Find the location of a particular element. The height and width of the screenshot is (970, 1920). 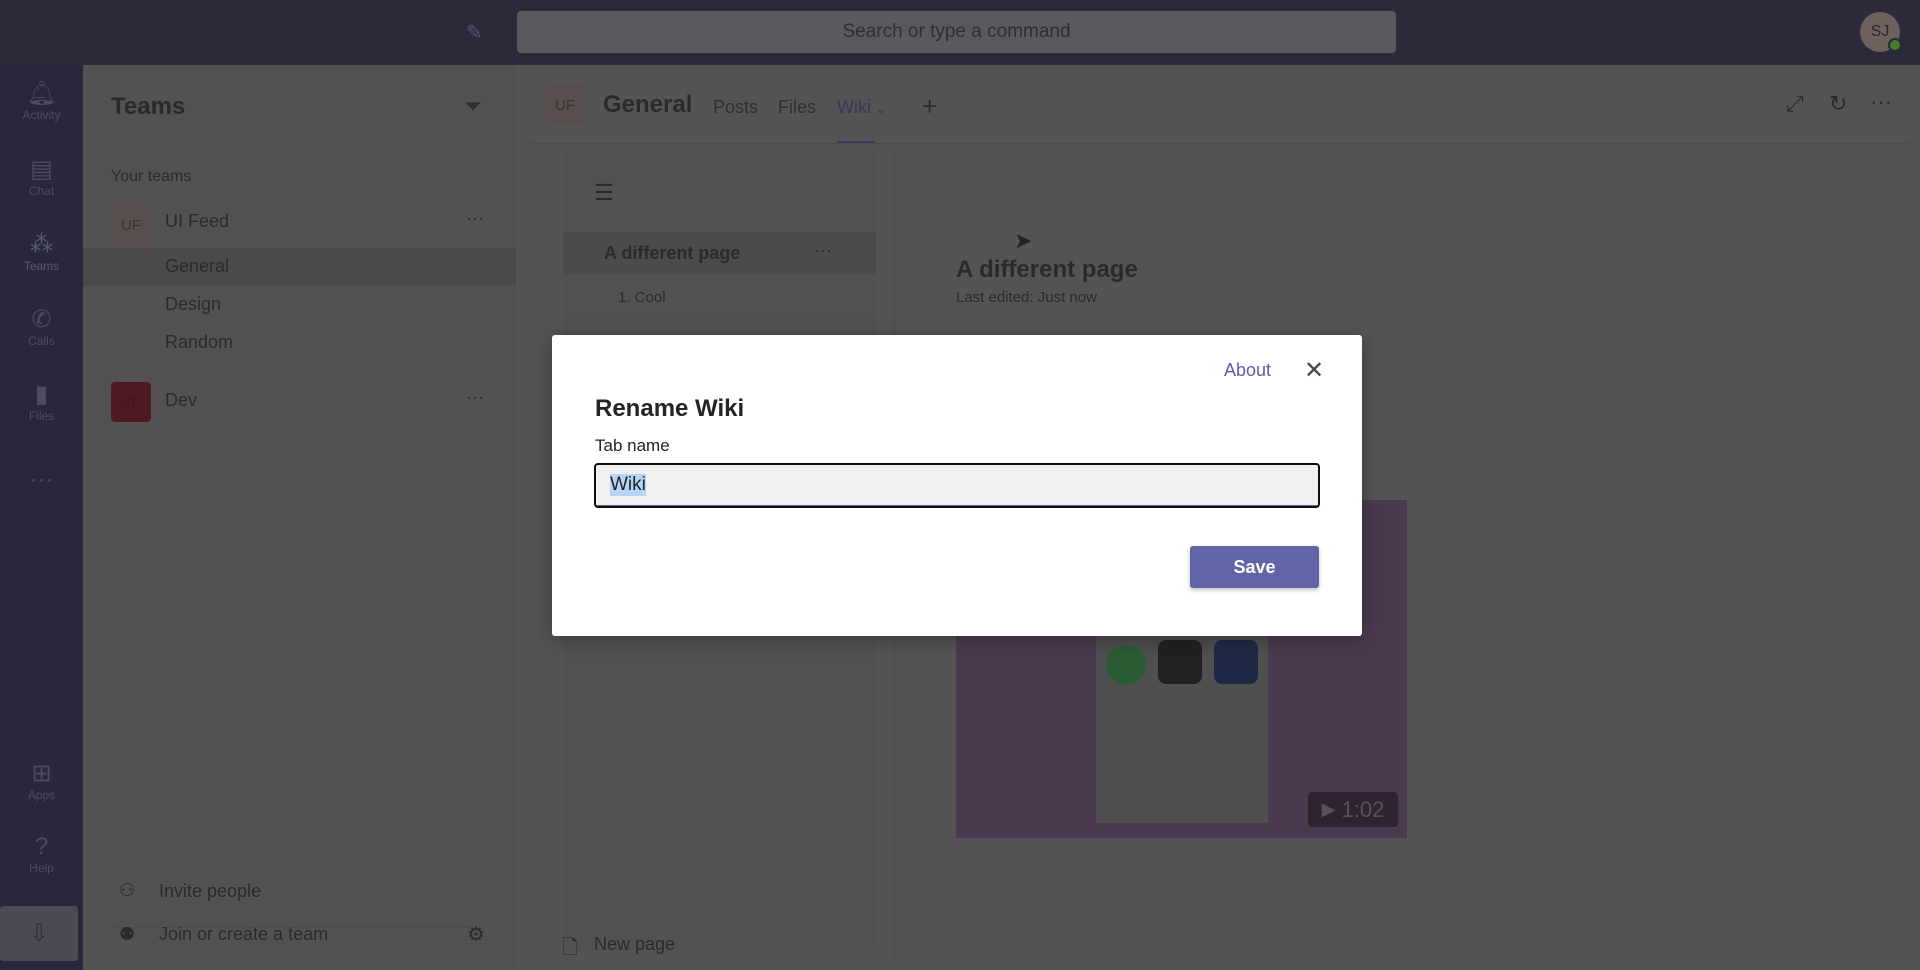

dialog-title: Rename Wiki is located at coordinates (670, 408).